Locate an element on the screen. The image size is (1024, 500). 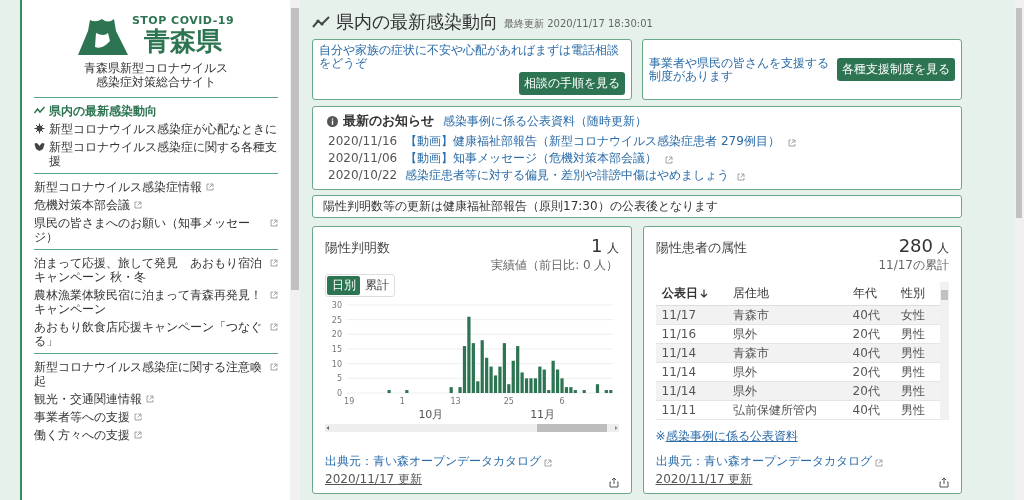
horizontal-scrollbar is located at coordinates (472, 428).